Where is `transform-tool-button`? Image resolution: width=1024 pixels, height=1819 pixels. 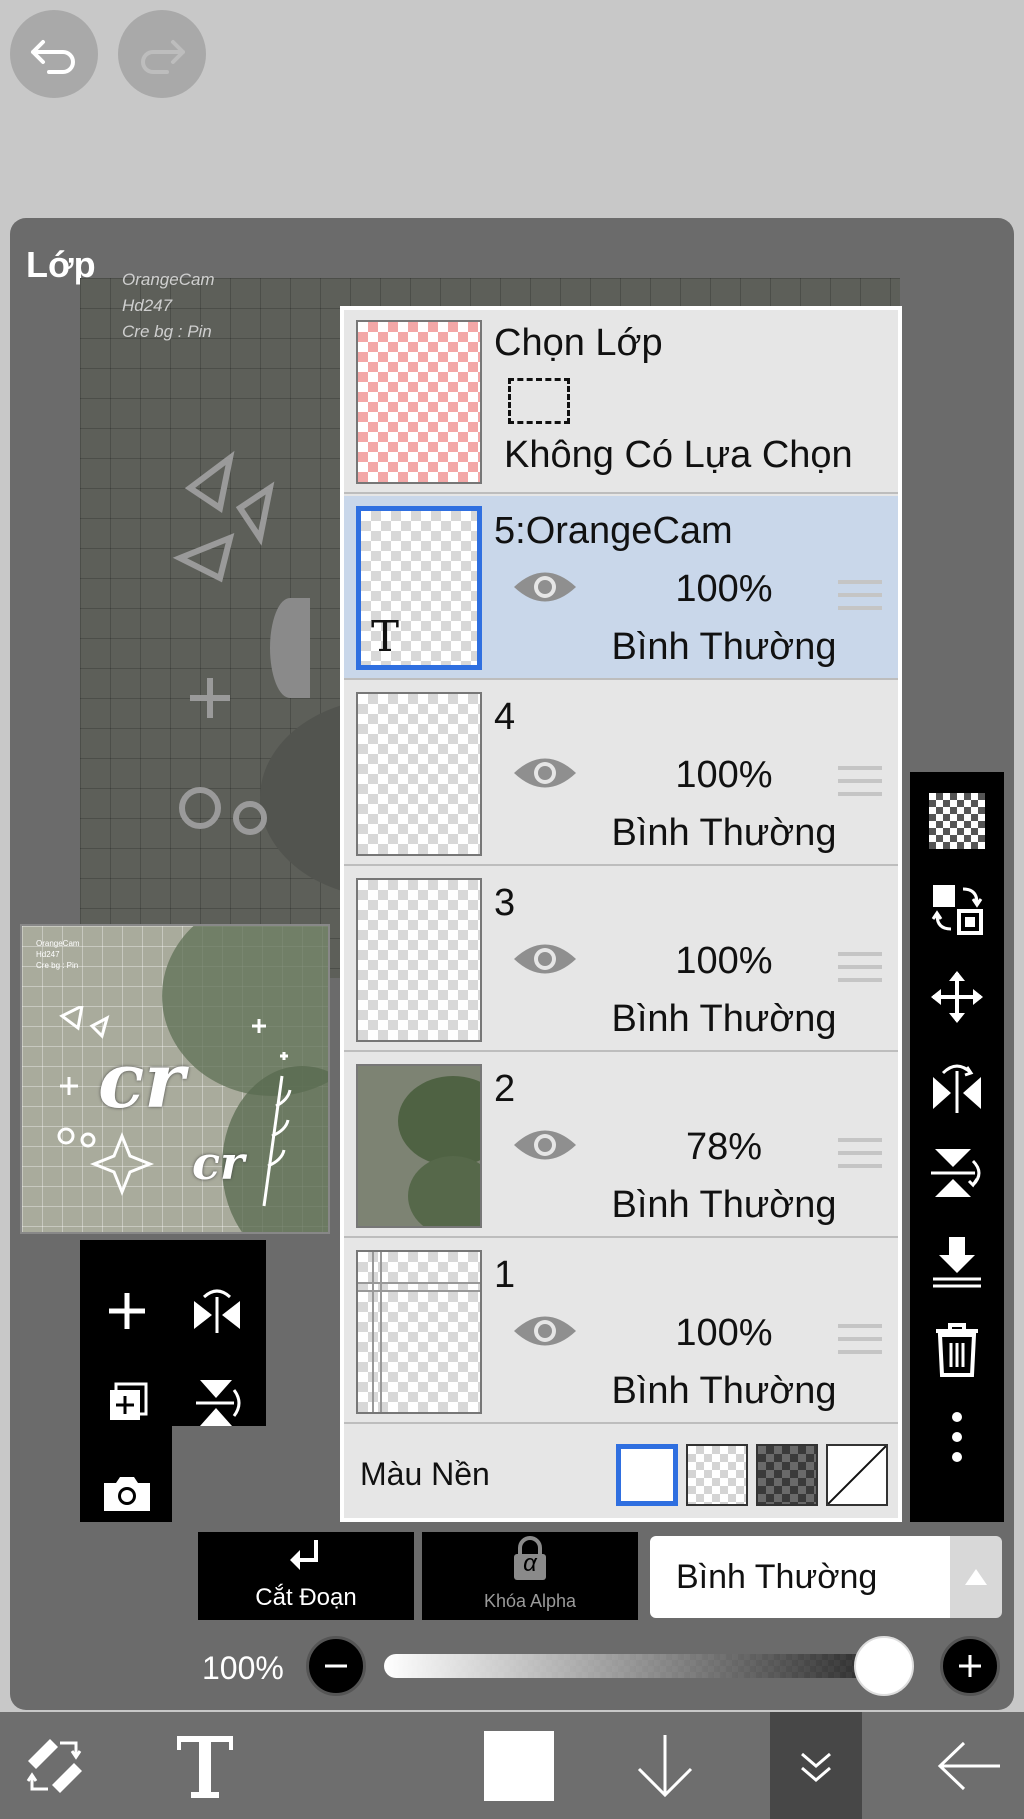 transform-tool-button is located at coordinates (55, 1765).